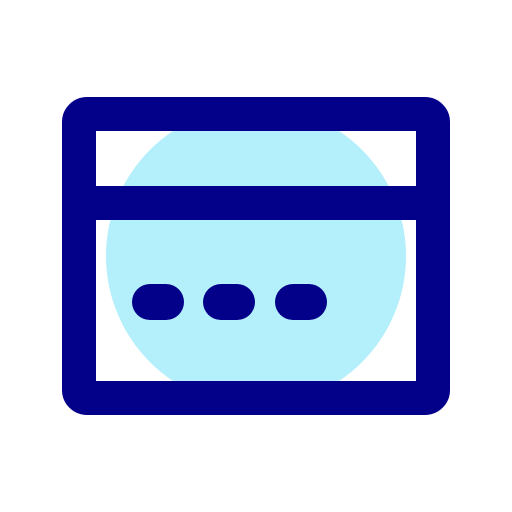 The height and width of the screenshot is (512, 512). I want to click on more-dots, so click(229, 302).